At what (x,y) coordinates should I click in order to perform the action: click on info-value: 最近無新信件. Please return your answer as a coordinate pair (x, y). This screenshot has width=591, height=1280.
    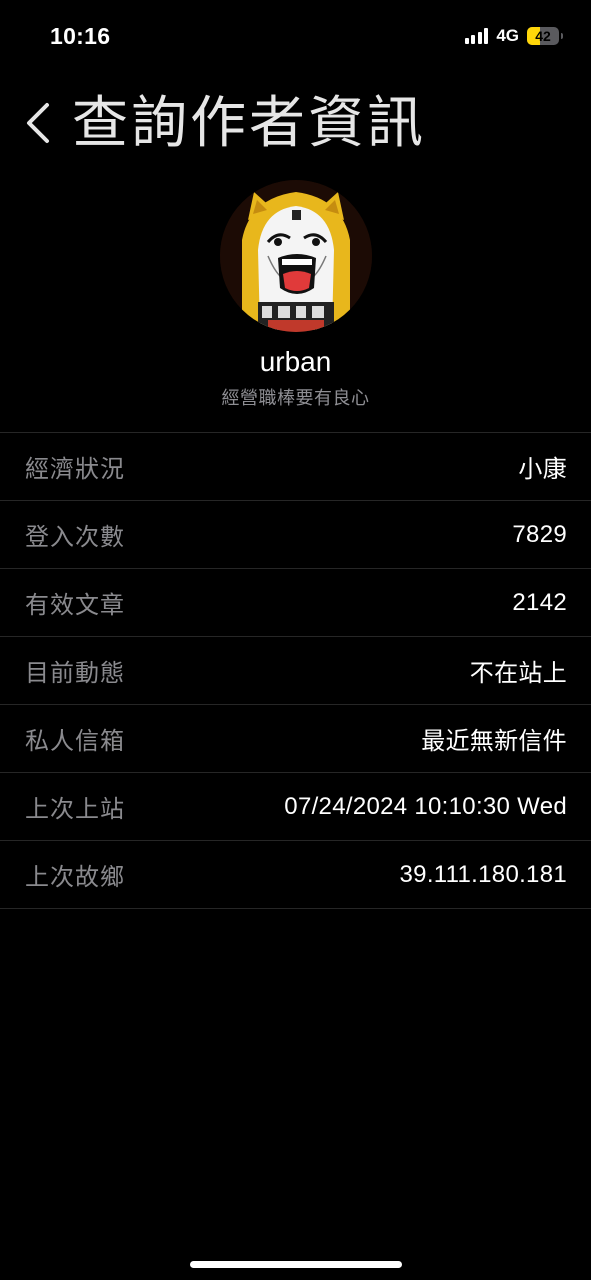
    Looking at the image, I should click on (494, 741).